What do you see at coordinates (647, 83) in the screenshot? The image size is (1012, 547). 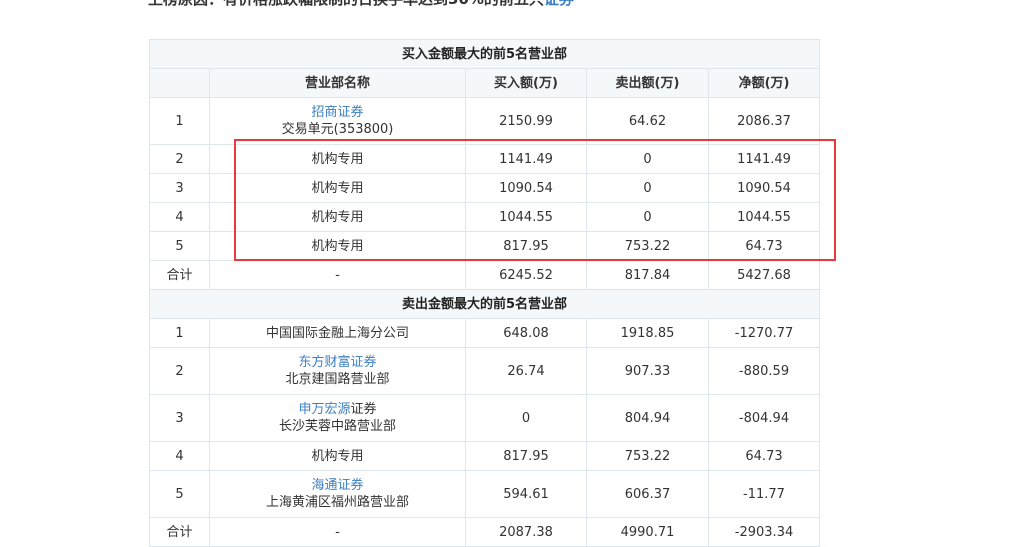 I see `header-sell: 卖出额(万)` at bounding box center [647, 83].